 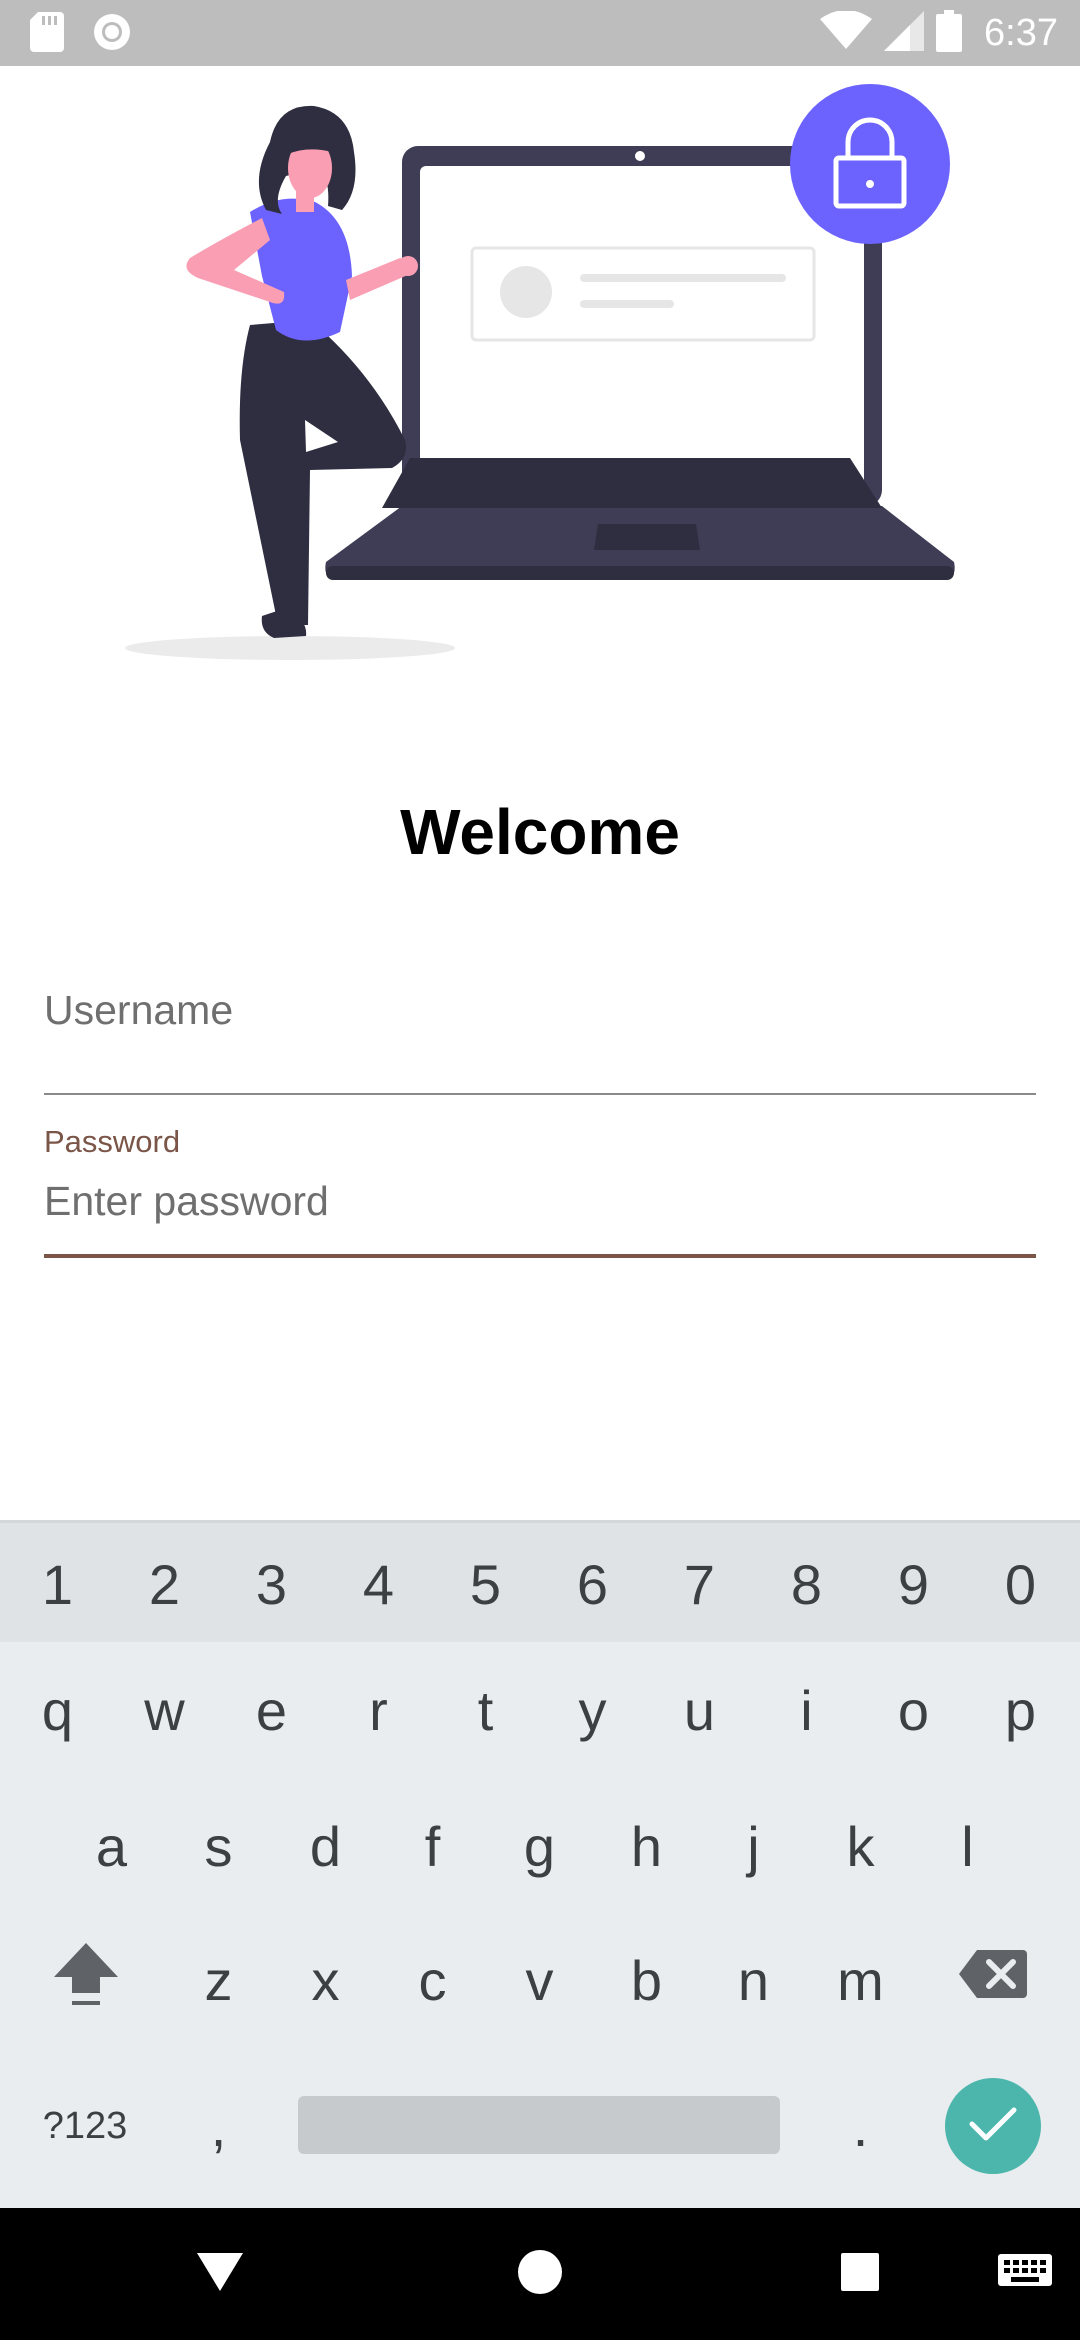 I want to click on home-icon, so click(x=540, y=2274).